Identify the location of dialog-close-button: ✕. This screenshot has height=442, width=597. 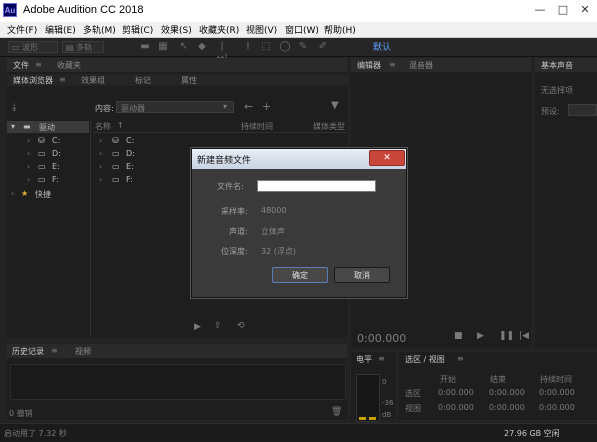
(387, 158).